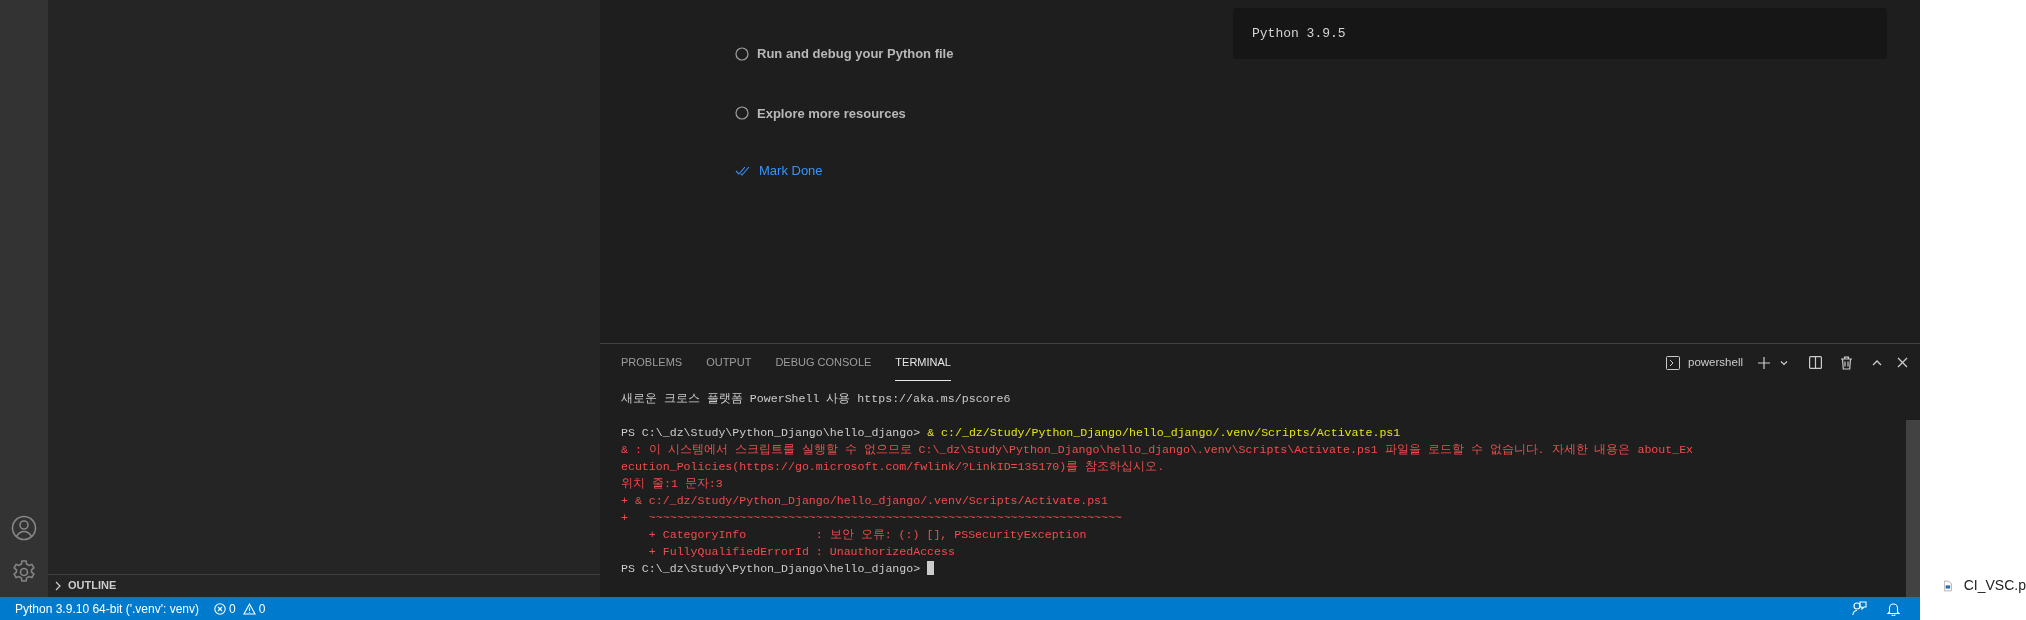 The image size is (2026, 620). What do you see at coordinates (823, 362) in the screenshot?
I see `panel-tab: DEBUG CONSOLE` at bounding box center [823, 362].